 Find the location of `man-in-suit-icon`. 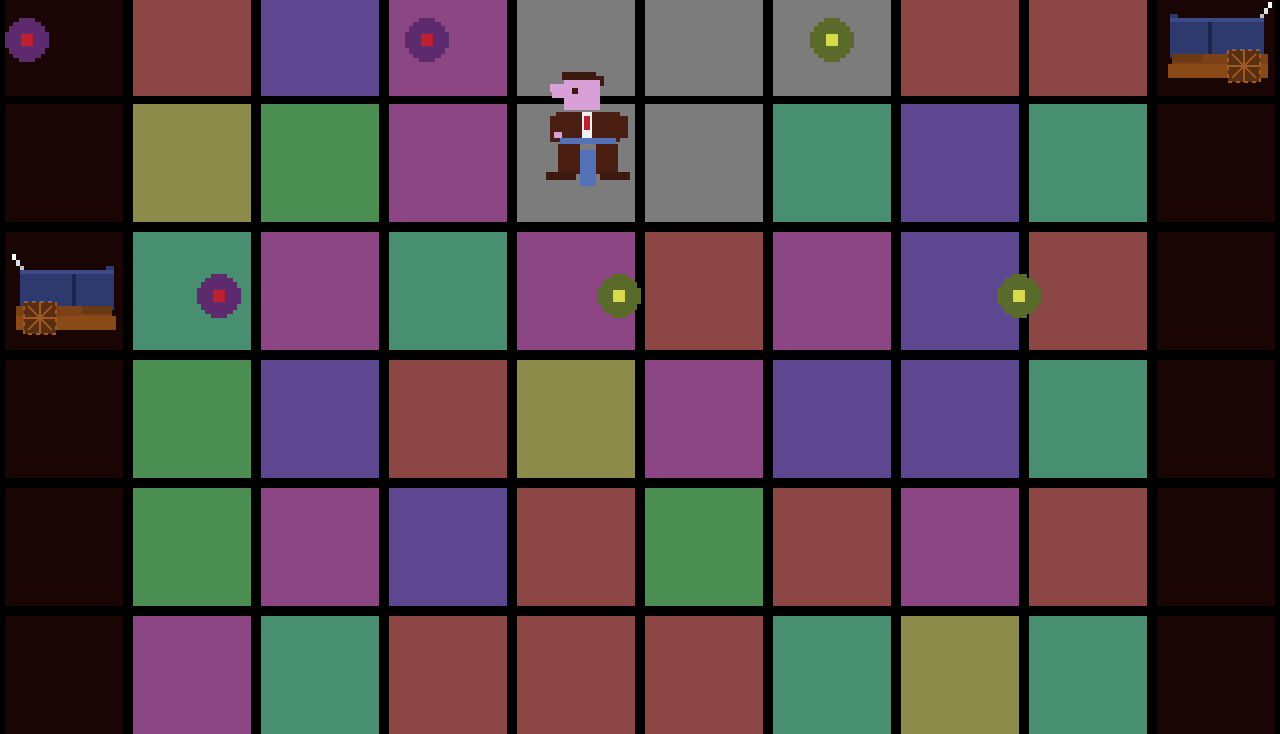

man-in-suit-icon is located at coordinates (588, 130).